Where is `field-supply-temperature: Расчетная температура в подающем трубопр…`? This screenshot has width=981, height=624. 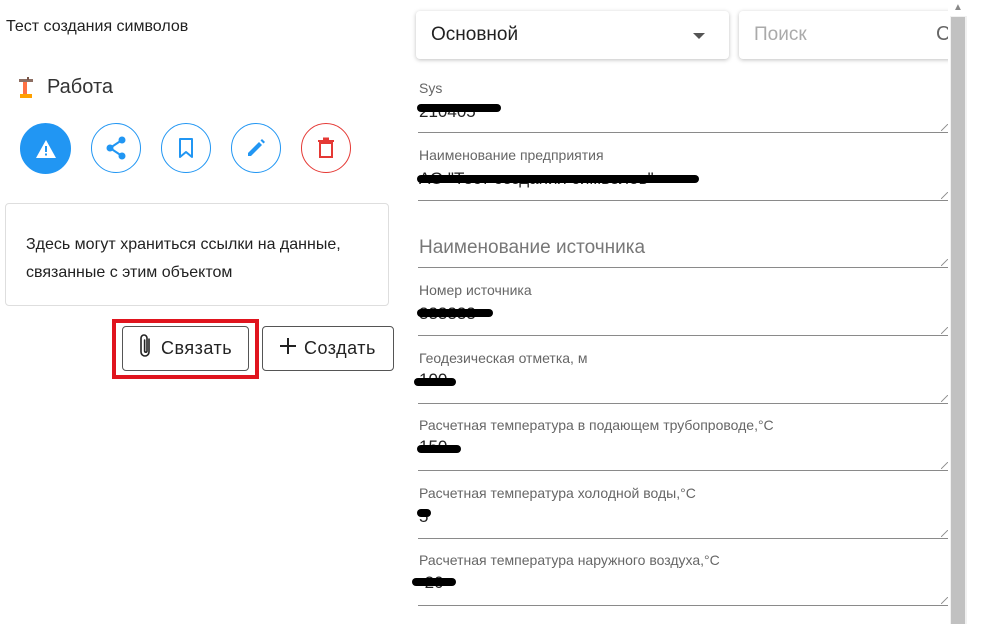
field-supply-temperature: Расчетная температура в подающем трубопр… is located at coordinates (682, 438).